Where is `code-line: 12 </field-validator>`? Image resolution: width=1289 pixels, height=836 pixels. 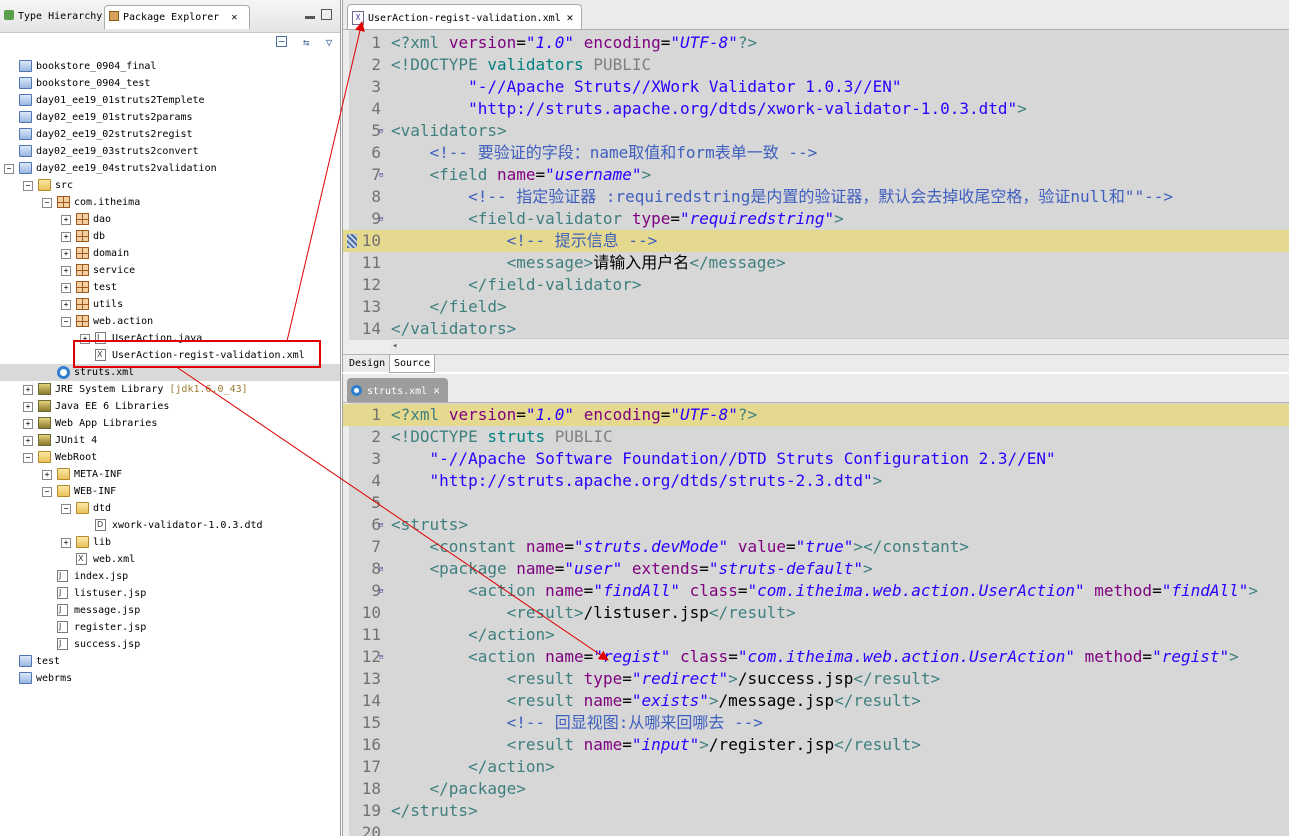
code-line: 12 </field-validator> is located at coordinates (816, 285).